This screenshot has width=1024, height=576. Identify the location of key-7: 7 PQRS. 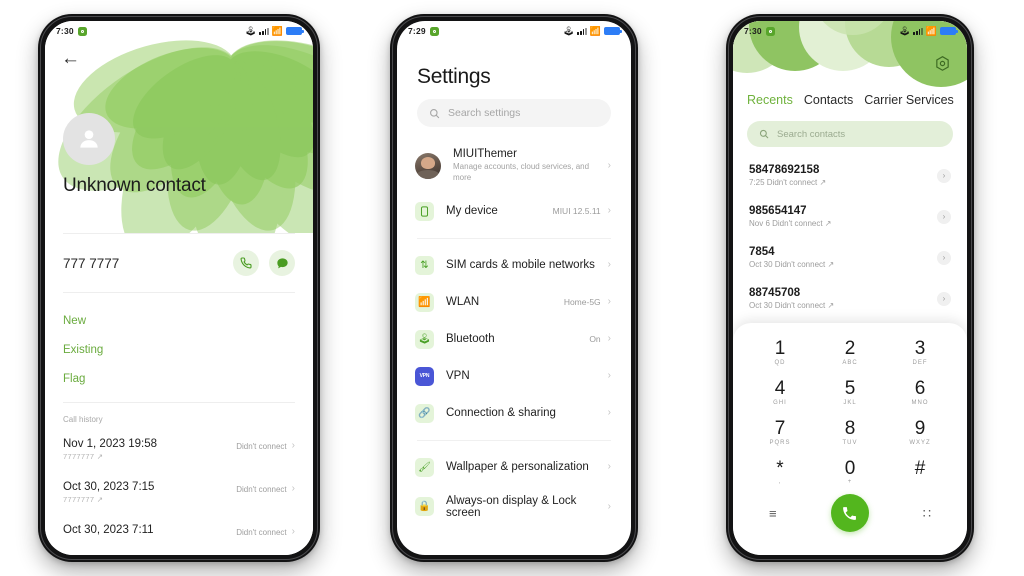
(780, 432).